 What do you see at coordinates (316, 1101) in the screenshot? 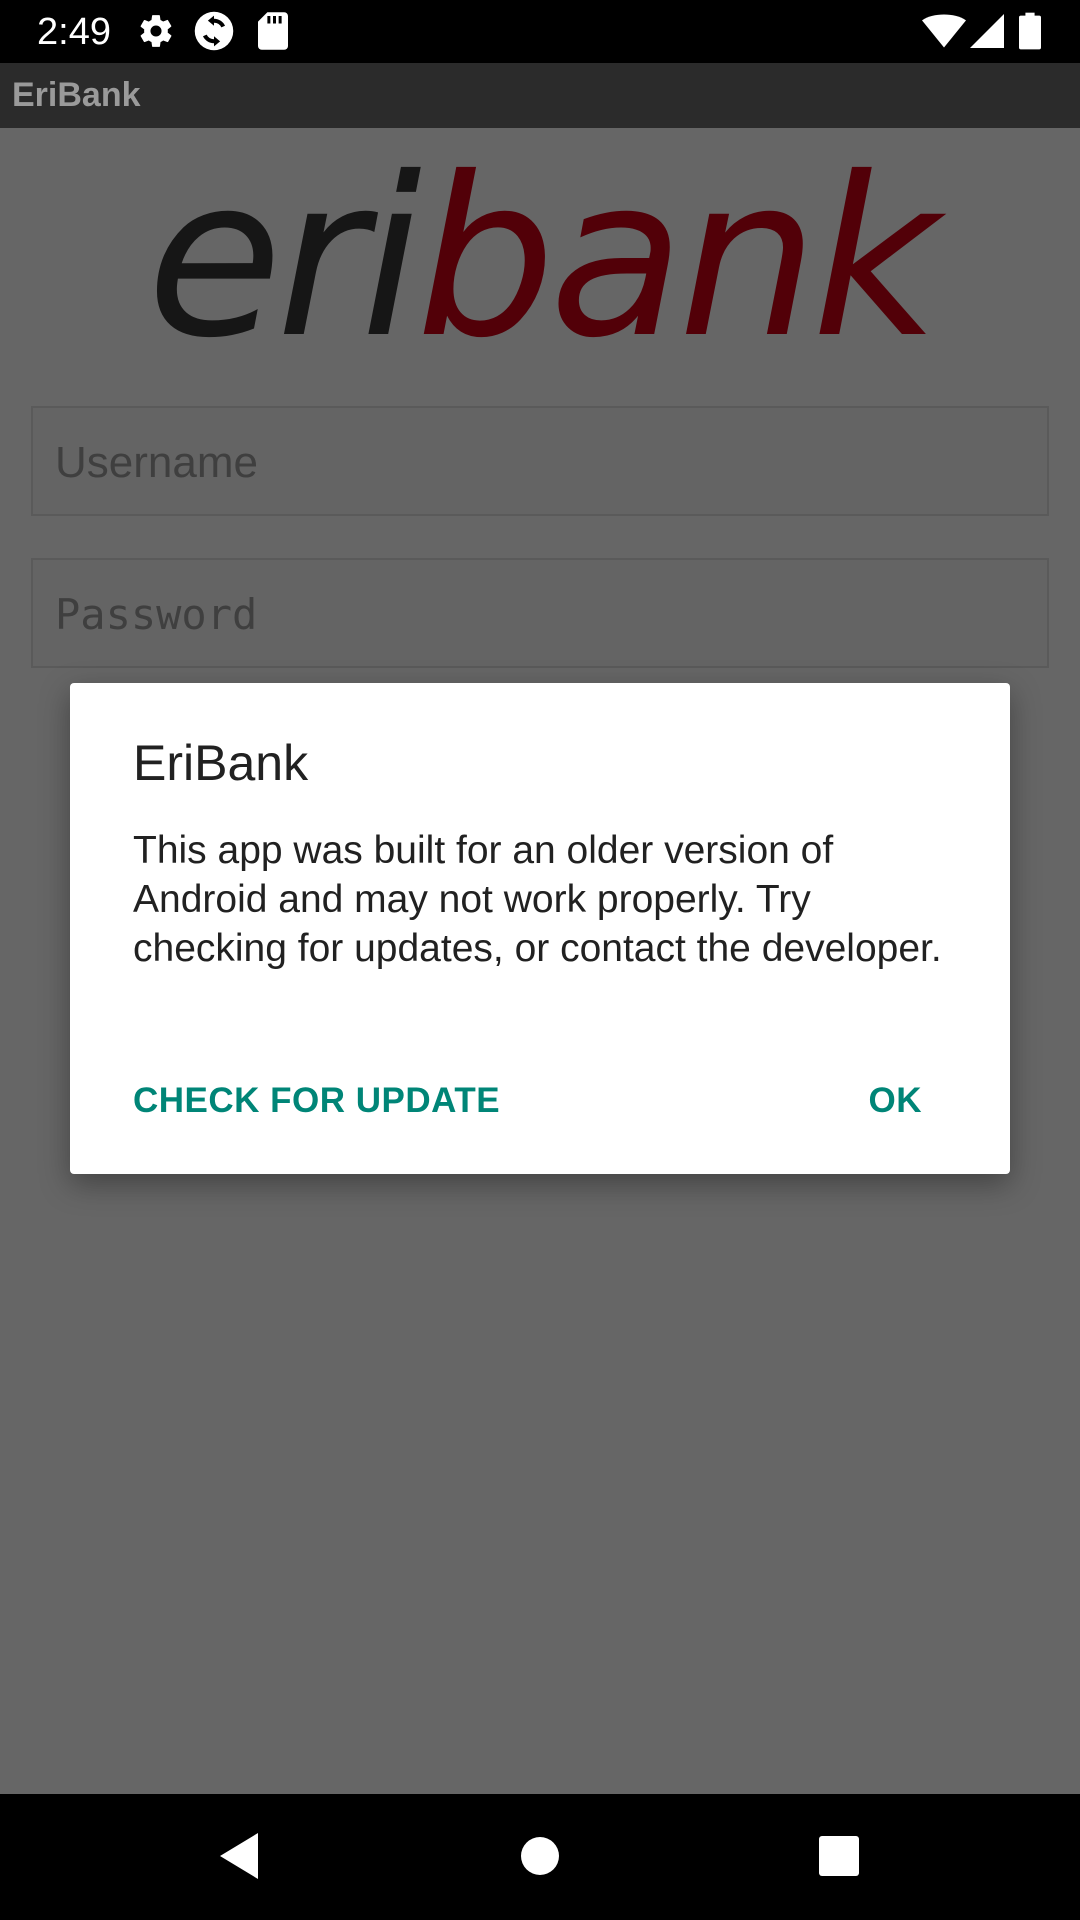
I see `check-for-update-button: CHECK FOR UPDATE` at bounding box center [316, 1101].